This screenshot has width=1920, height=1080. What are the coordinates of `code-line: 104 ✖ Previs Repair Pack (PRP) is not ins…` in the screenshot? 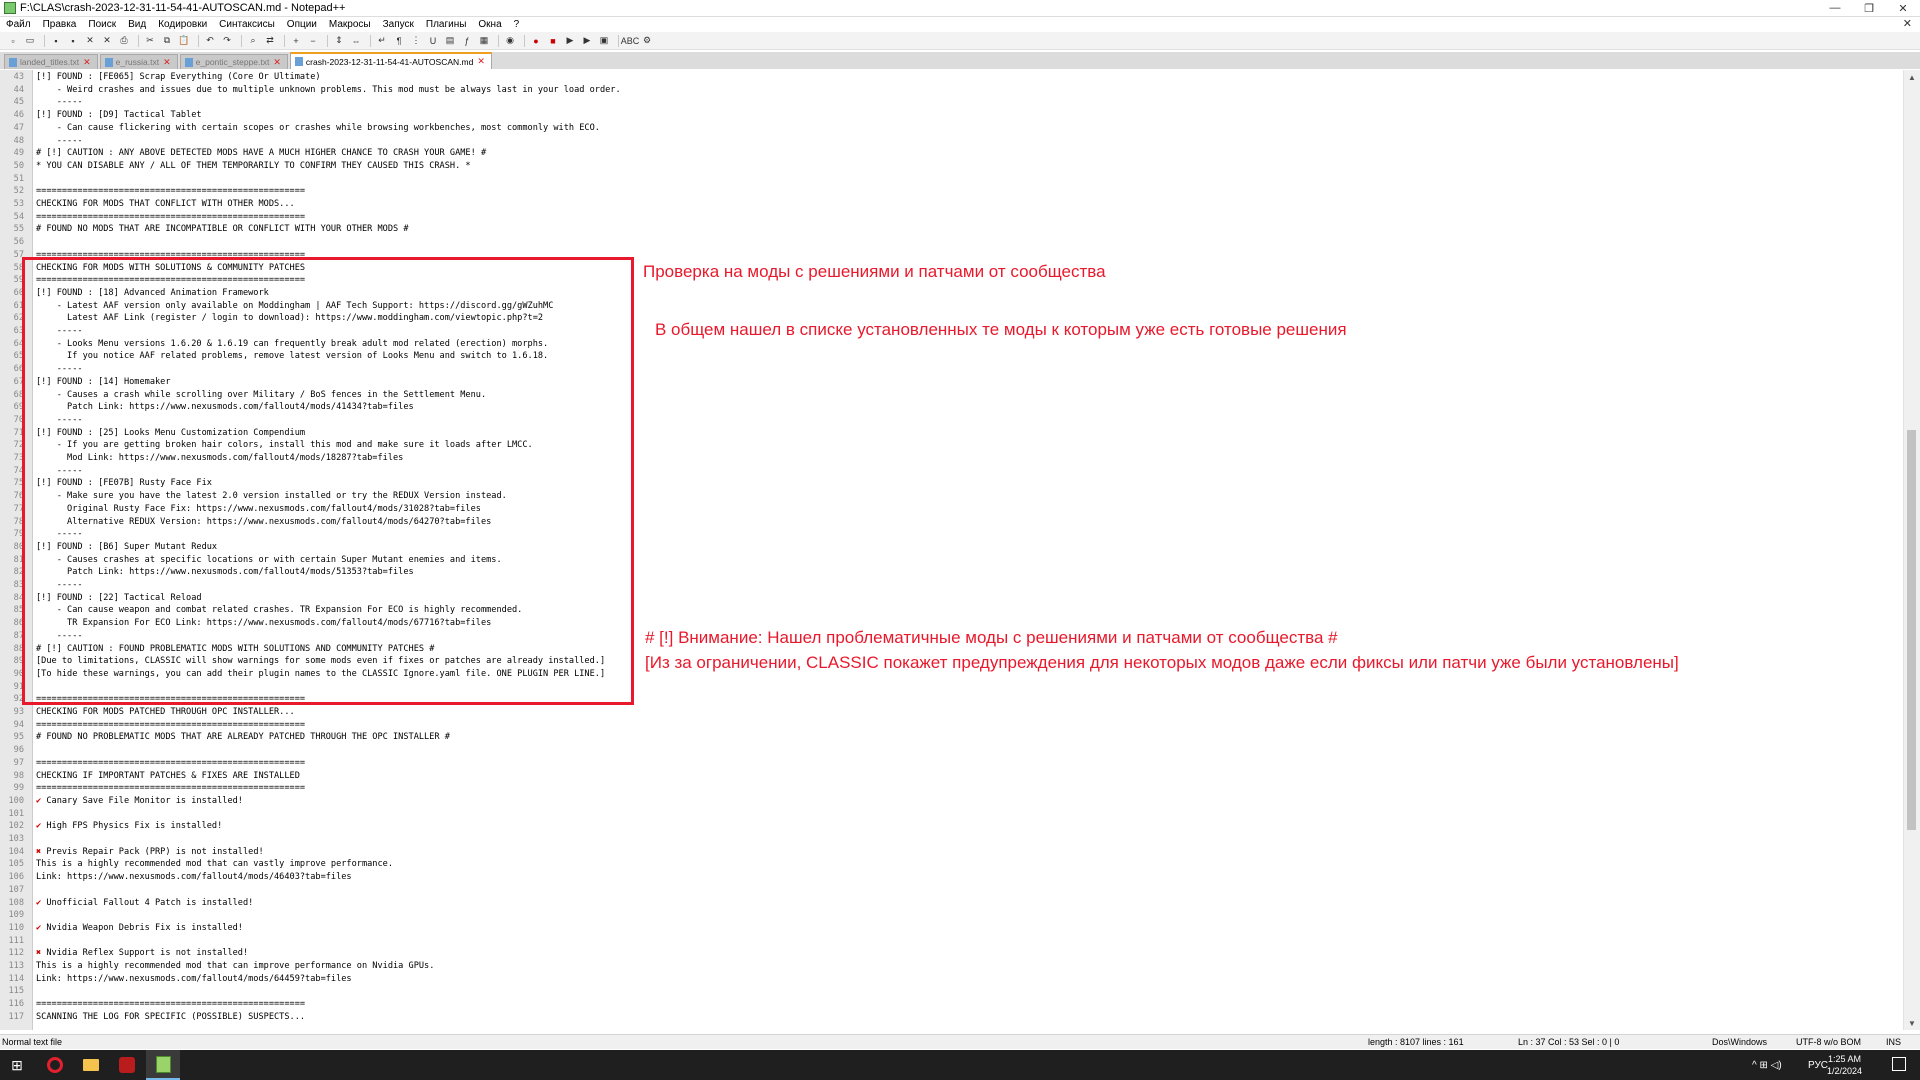 It's located at (950, 852).